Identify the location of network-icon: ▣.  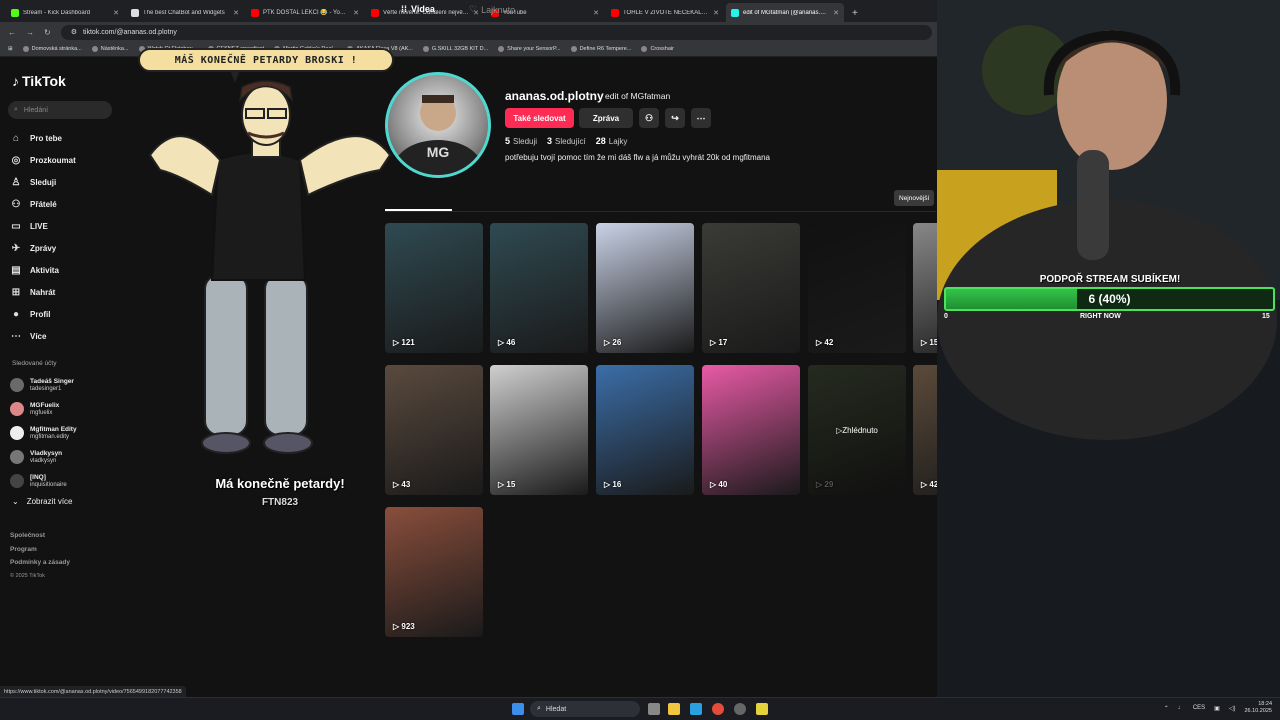
(1217, 708).